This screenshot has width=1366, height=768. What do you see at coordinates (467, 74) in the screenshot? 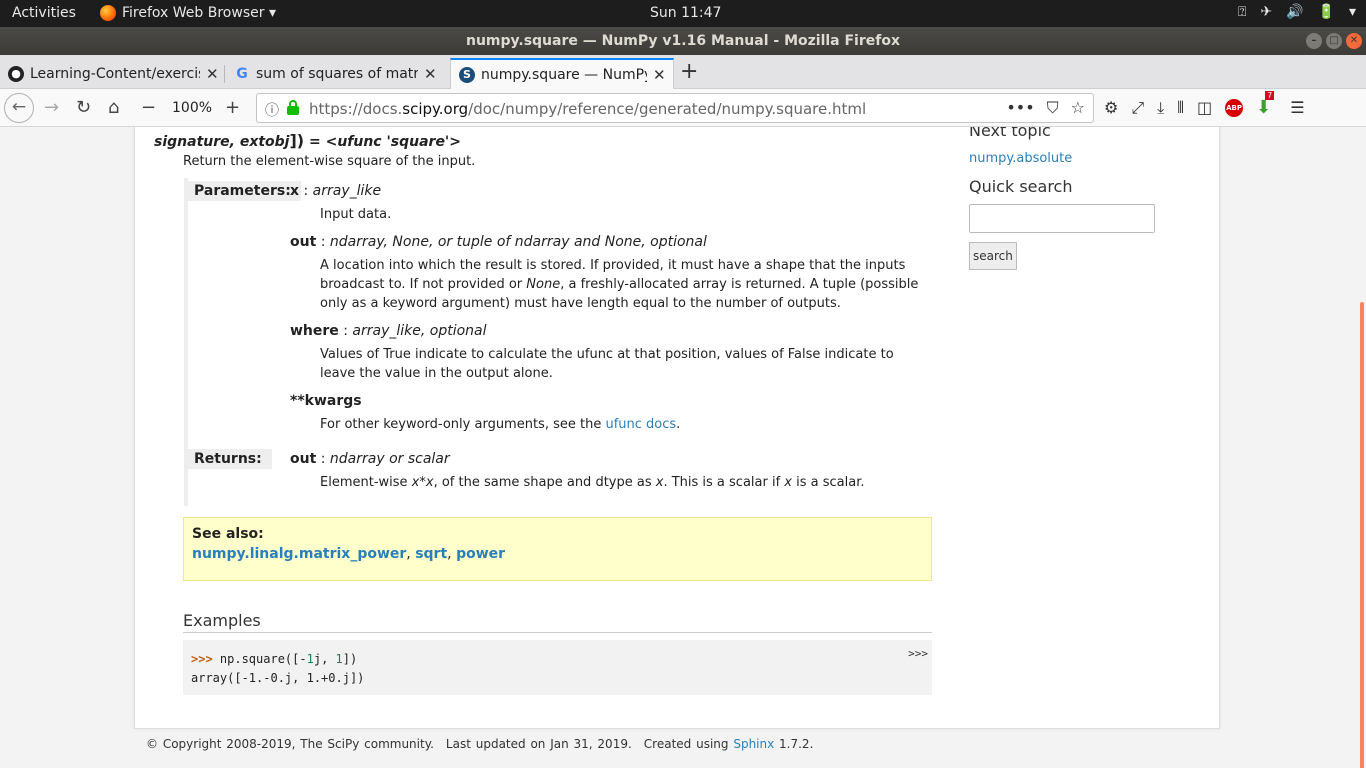
I see `scipy-icon: S` at bounding box center [467, 74].